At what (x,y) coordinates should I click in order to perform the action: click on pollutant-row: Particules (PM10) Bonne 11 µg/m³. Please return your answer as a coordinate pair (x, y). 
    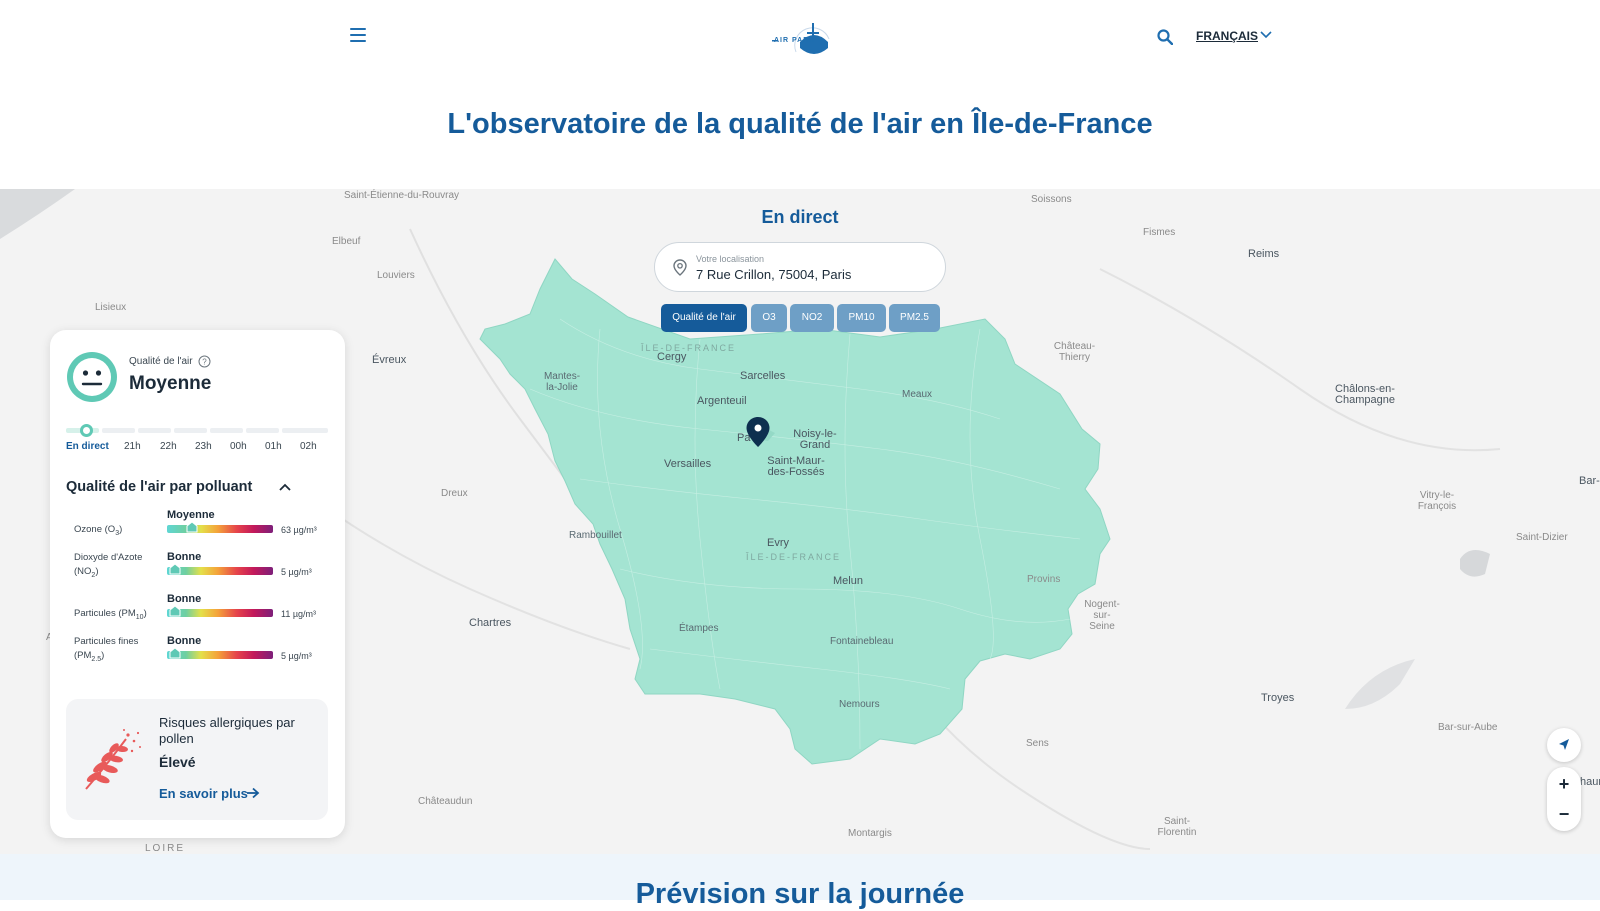
    Looking at the image, I should click on (204, 613).